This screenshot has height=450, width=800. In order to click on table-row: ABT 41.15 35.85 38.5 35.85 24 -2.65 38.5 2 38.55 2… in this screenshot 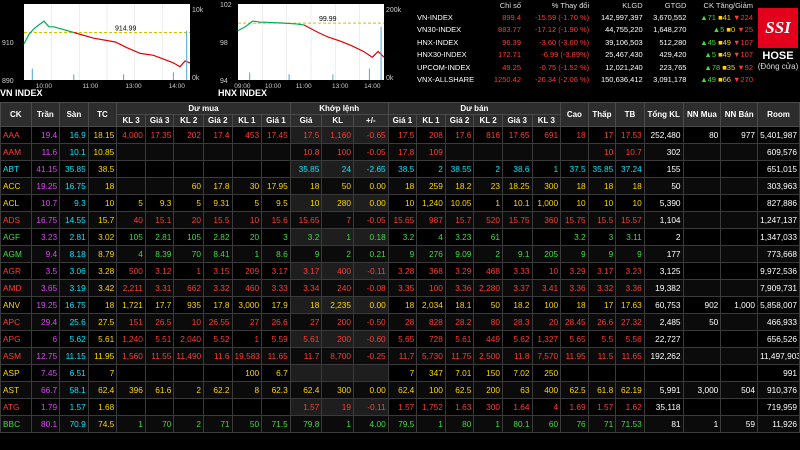, I will do `click(400, 169)`.